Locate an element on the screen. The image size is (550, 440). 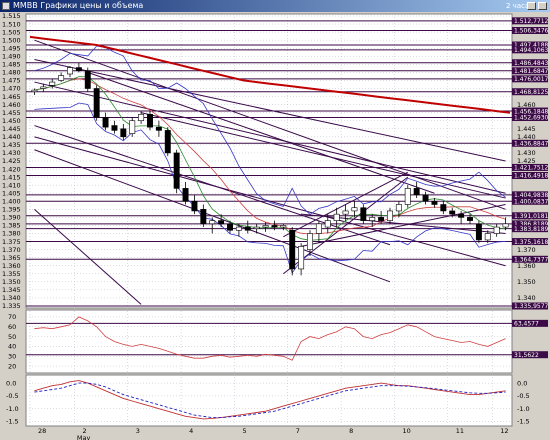
level-tag: 1.506,3476 is located at coordinates (531, 31).